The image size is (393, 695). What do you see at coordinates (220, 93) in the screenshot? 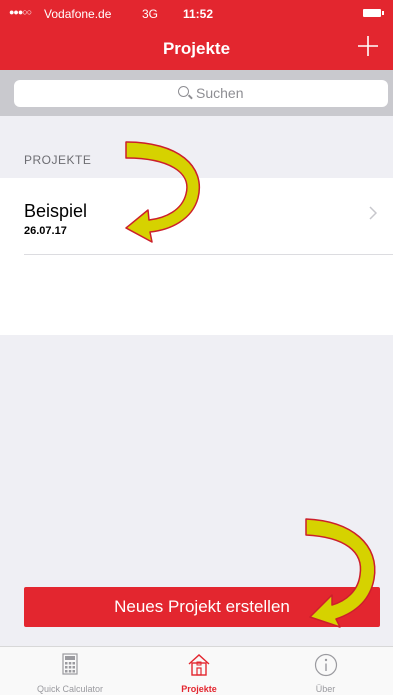
I see `search-placeholder: Suchen` at bounding box center [220, 93].